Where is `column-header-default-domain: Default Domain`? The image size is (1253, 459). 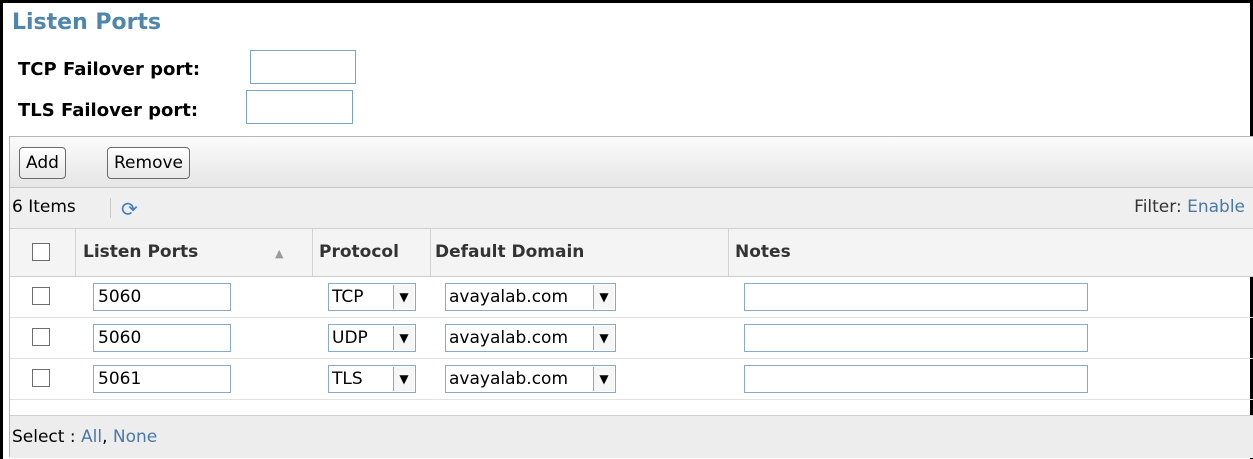
column-header-default-domain: Default Domain is located at coordinates (509, 252).